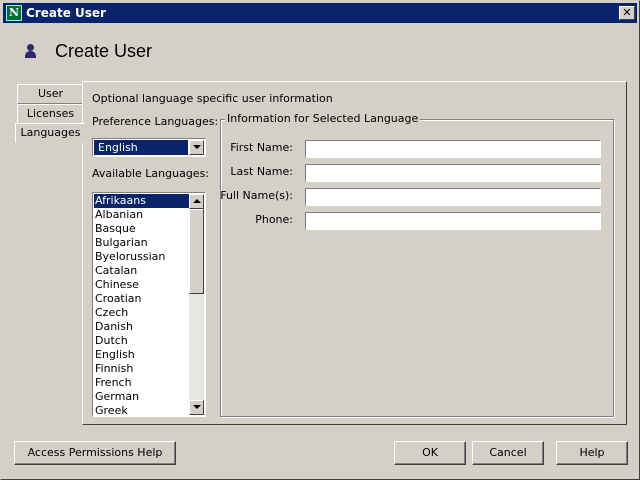 This screenshot has width=640, height=480. What do you see at coordinates (453, 173) in the screenshot?
I see `last-name-field` at bounding box center [453, 173].